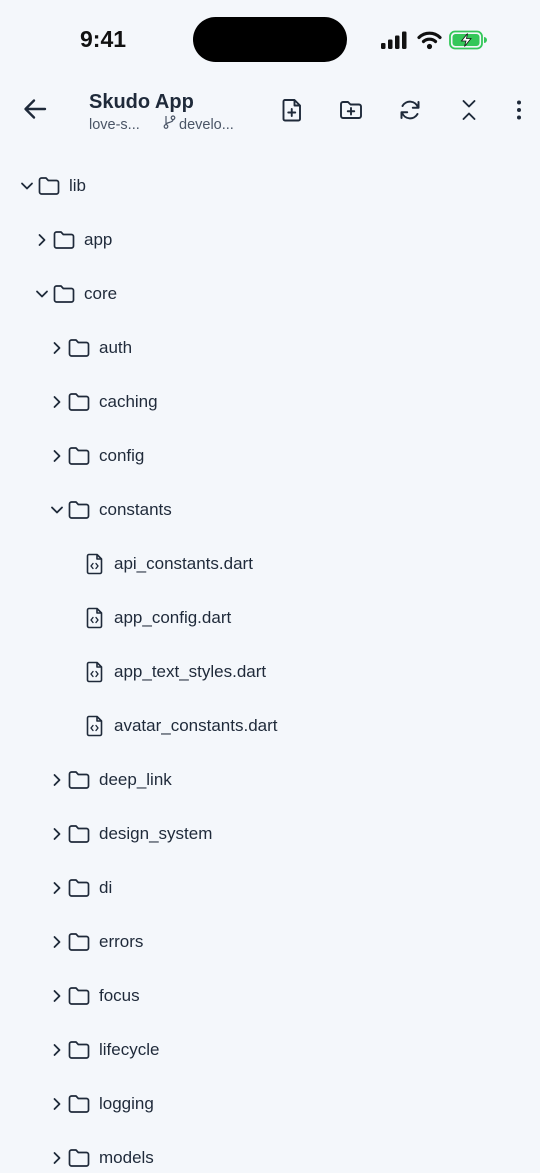 This screenshot has width=540, height=1173. I want to click on more-menu-button, so click(519, 112).